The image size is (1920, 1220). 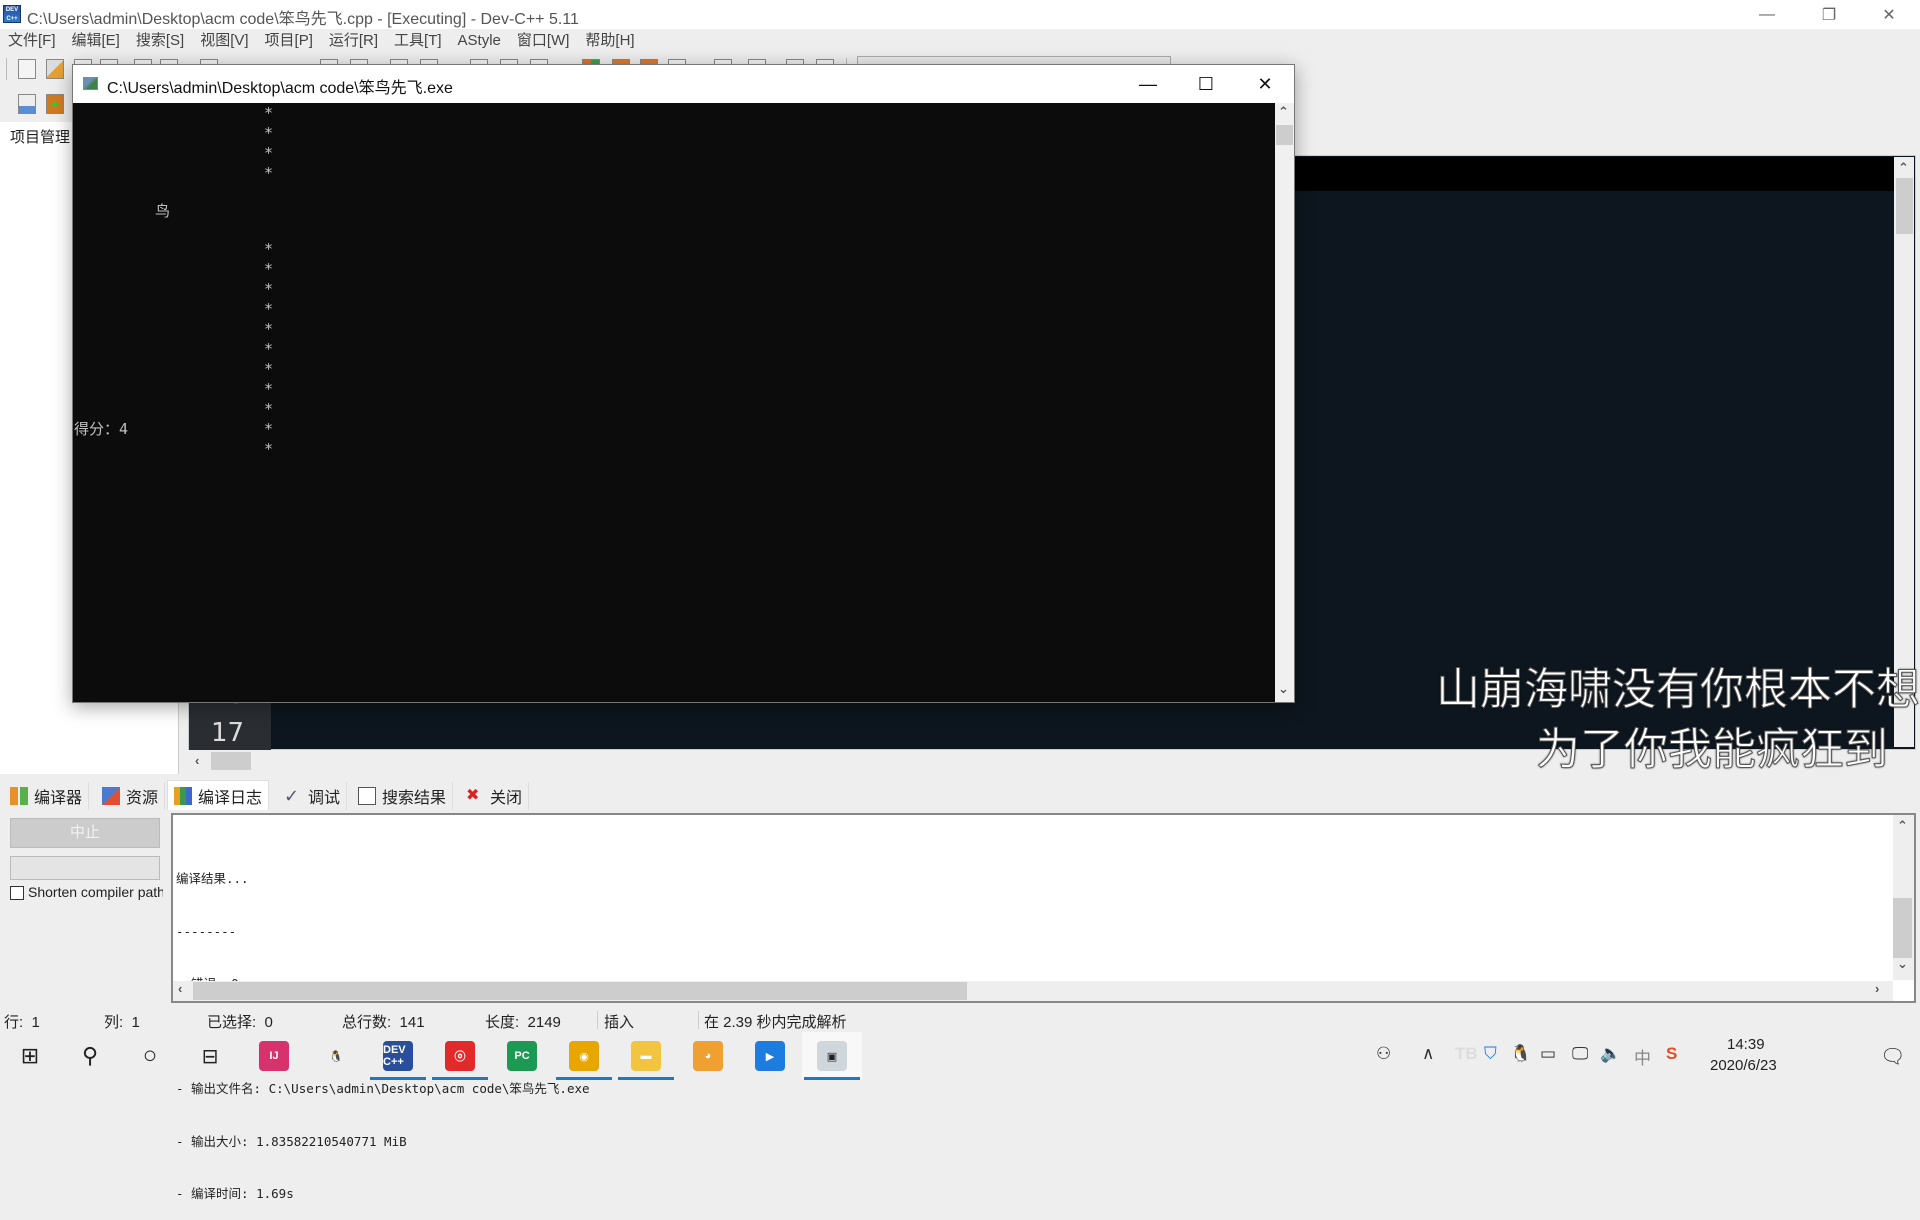 I want to click on restore-button: ❐, so click(x=1829, y=14).